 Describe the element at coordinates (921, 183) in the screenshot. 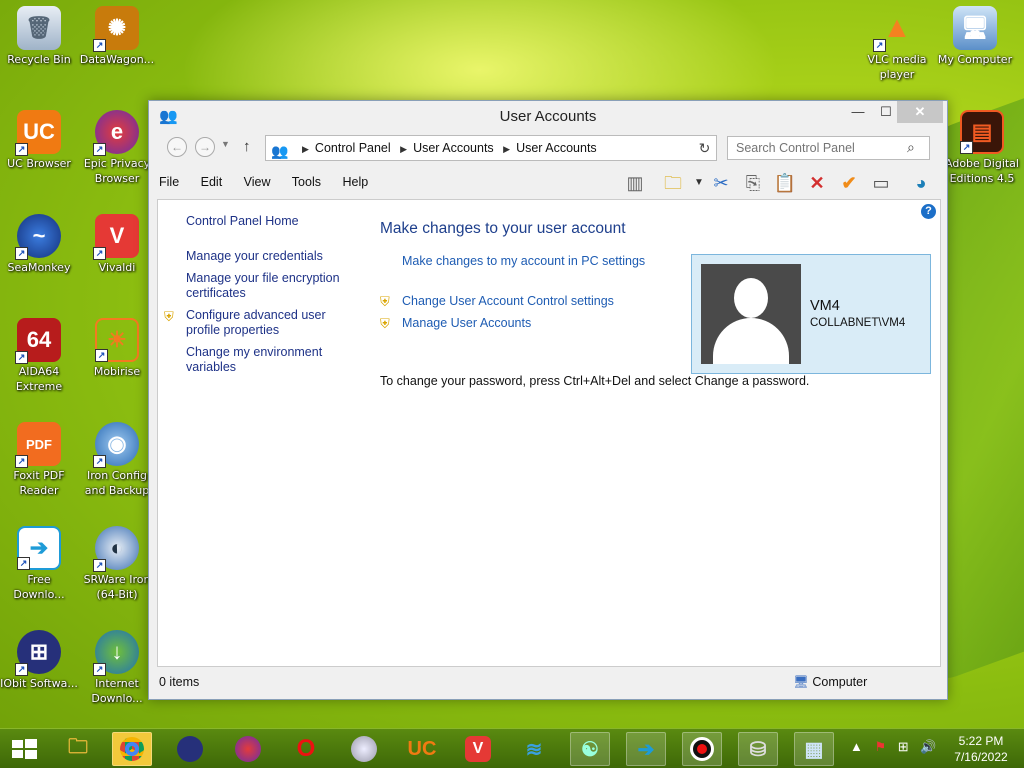

I see `globe-icon: ◕` at that location.